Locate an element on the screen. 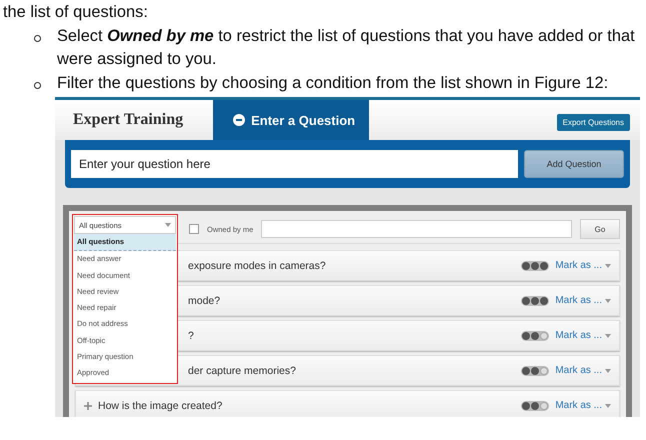  checkbox is located at coordinates (194, 229).